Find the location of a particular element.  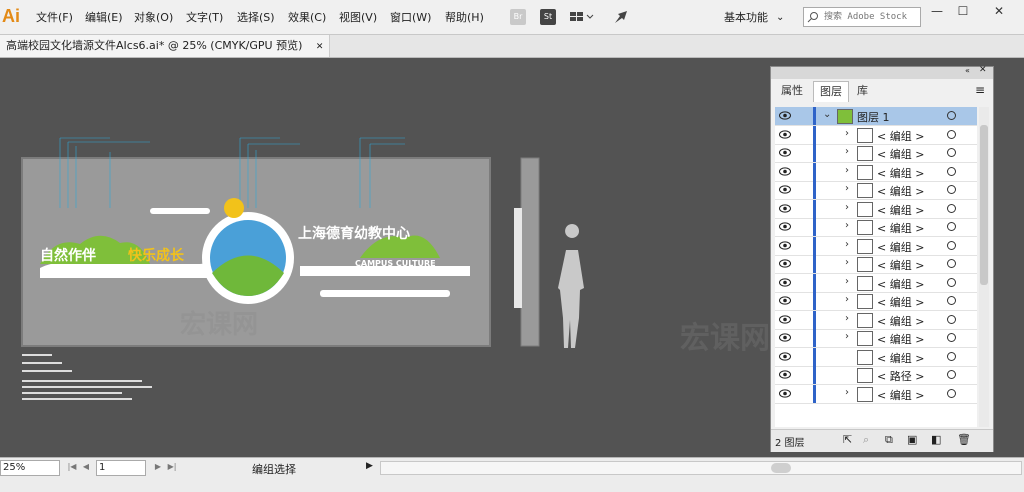

chevron-down-icon: ⌄ is located at coordinates (780, 18).